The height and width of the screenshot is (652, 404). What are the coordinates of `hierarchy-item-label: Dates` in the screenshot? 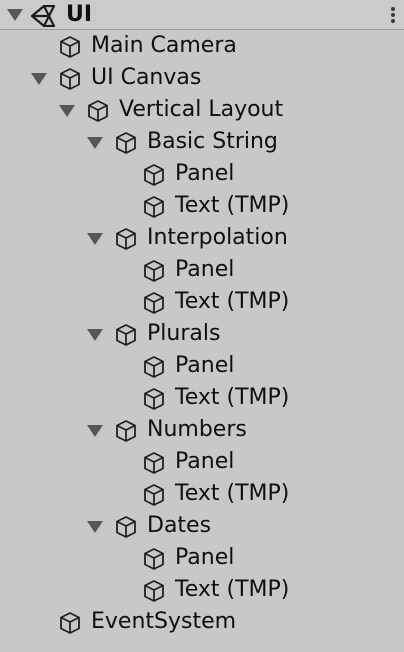 It's located at (179, 525).